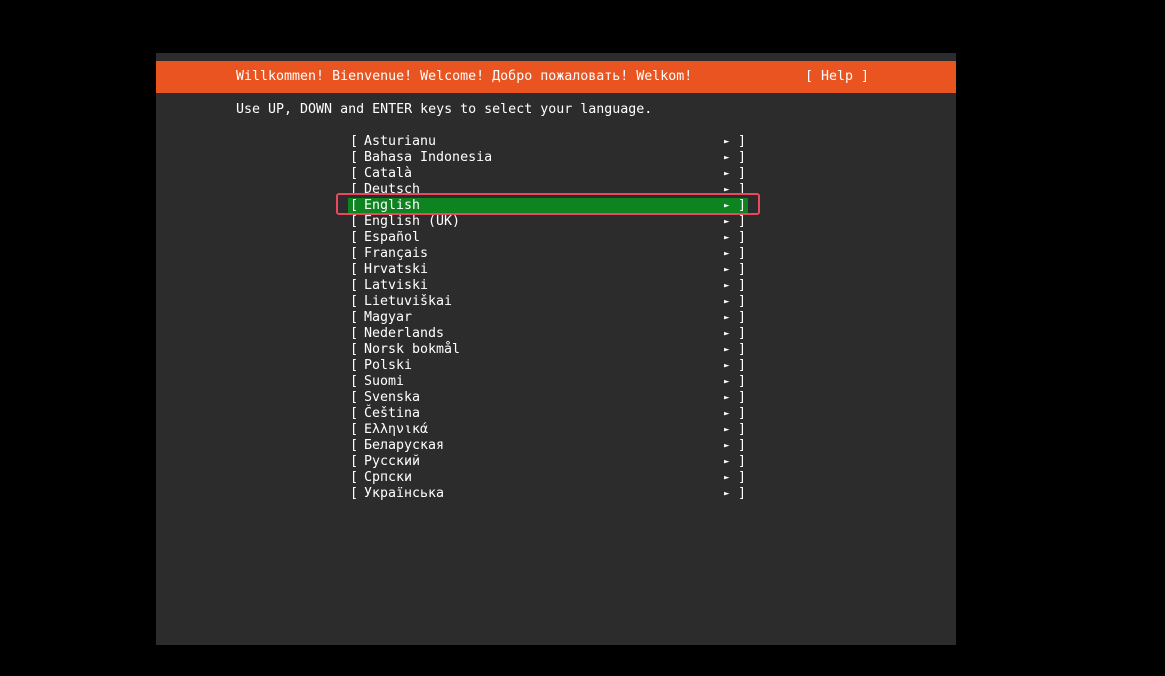  Describe the element at coordinates (548, 270) in the screenshot. I see `language-item-hrvatski: [Hrvatski ►]` at that location.